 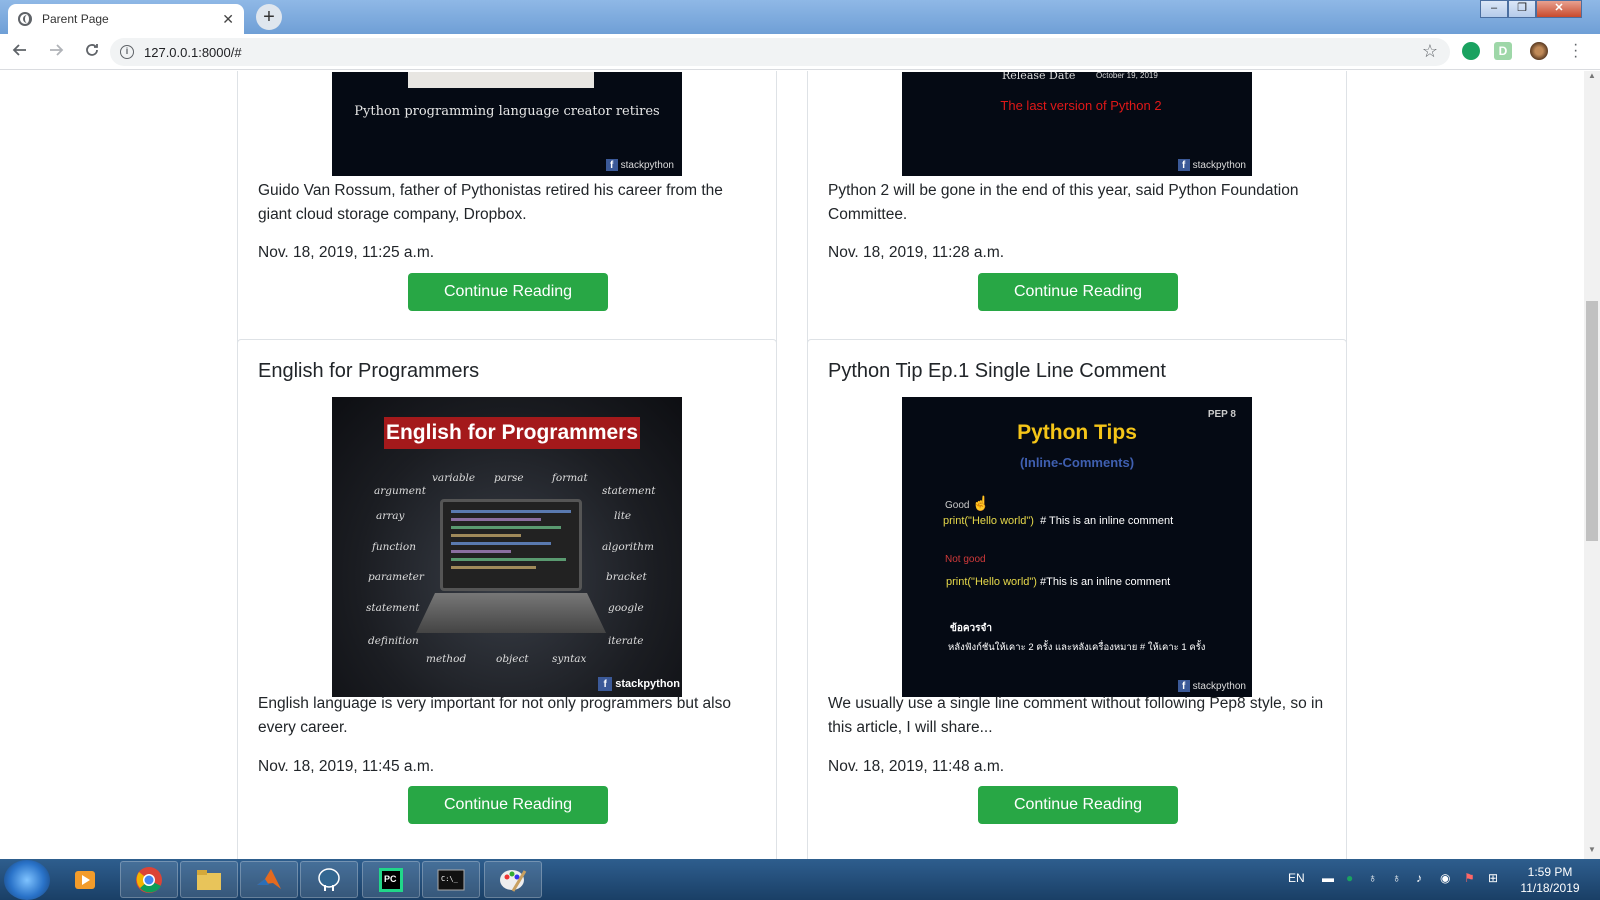 I want to click on article-date: Nov. 18, 2019, 11:48 a.m., so click(x=916, y=766).